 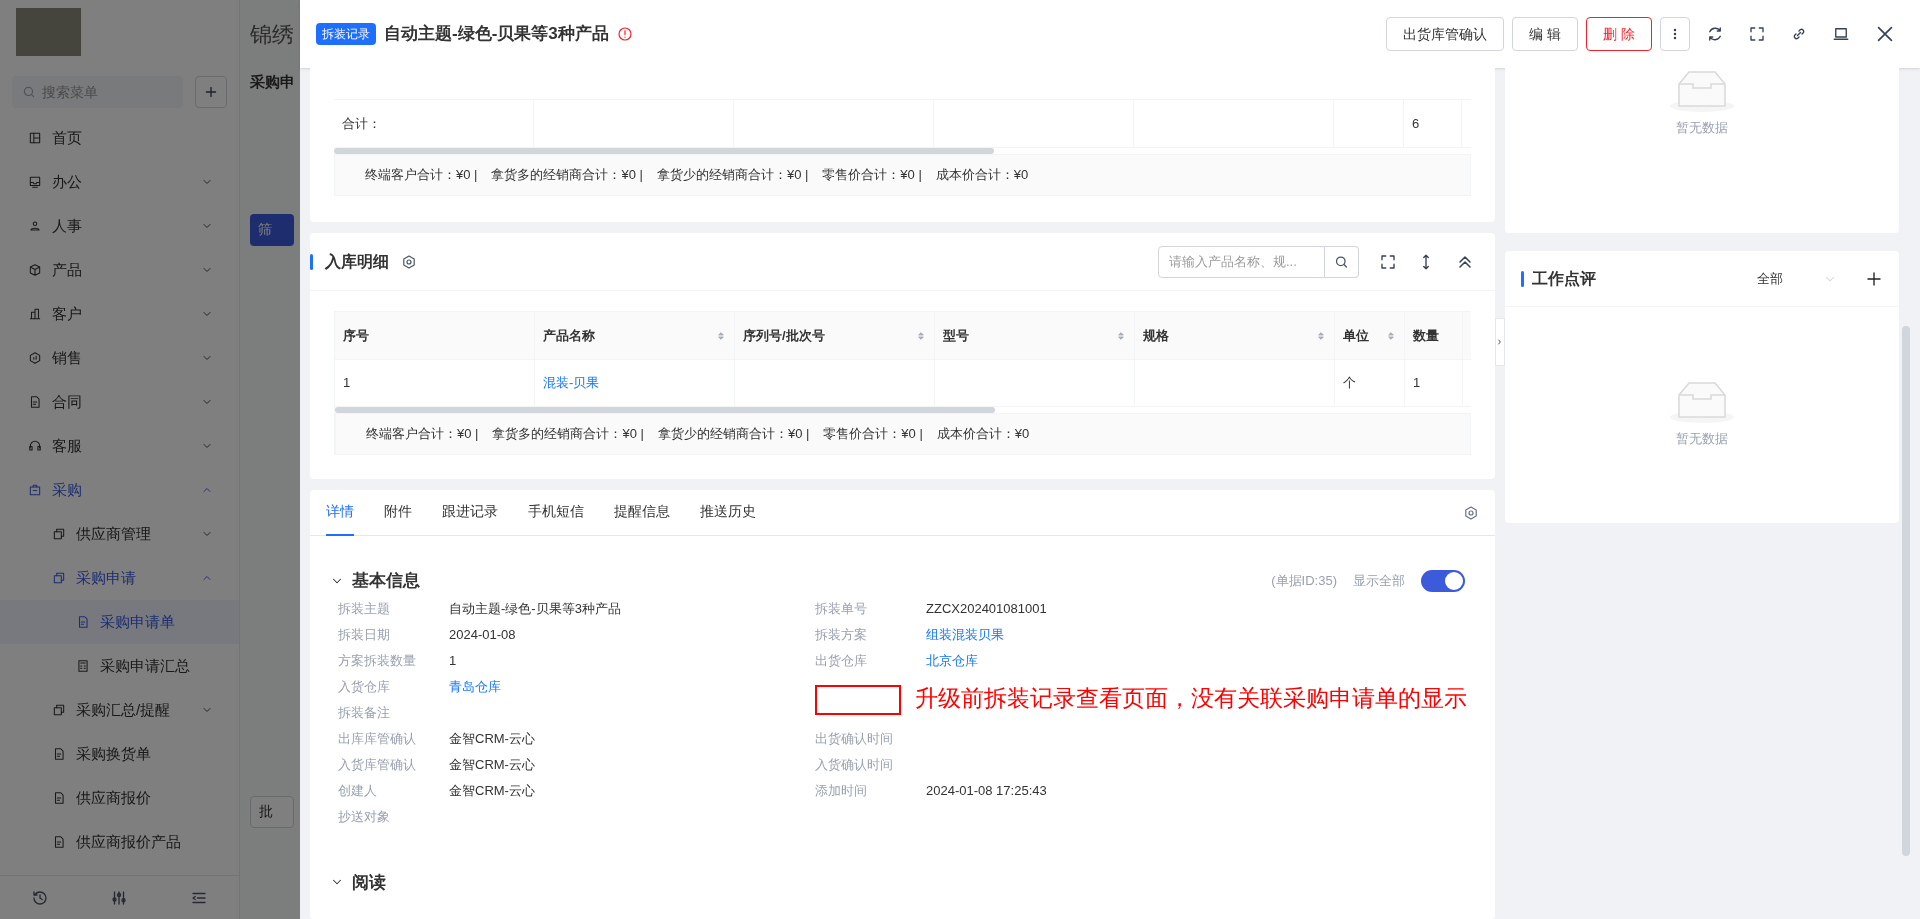 I want to click on column-header: 数量, so click(x=1434, y=335).